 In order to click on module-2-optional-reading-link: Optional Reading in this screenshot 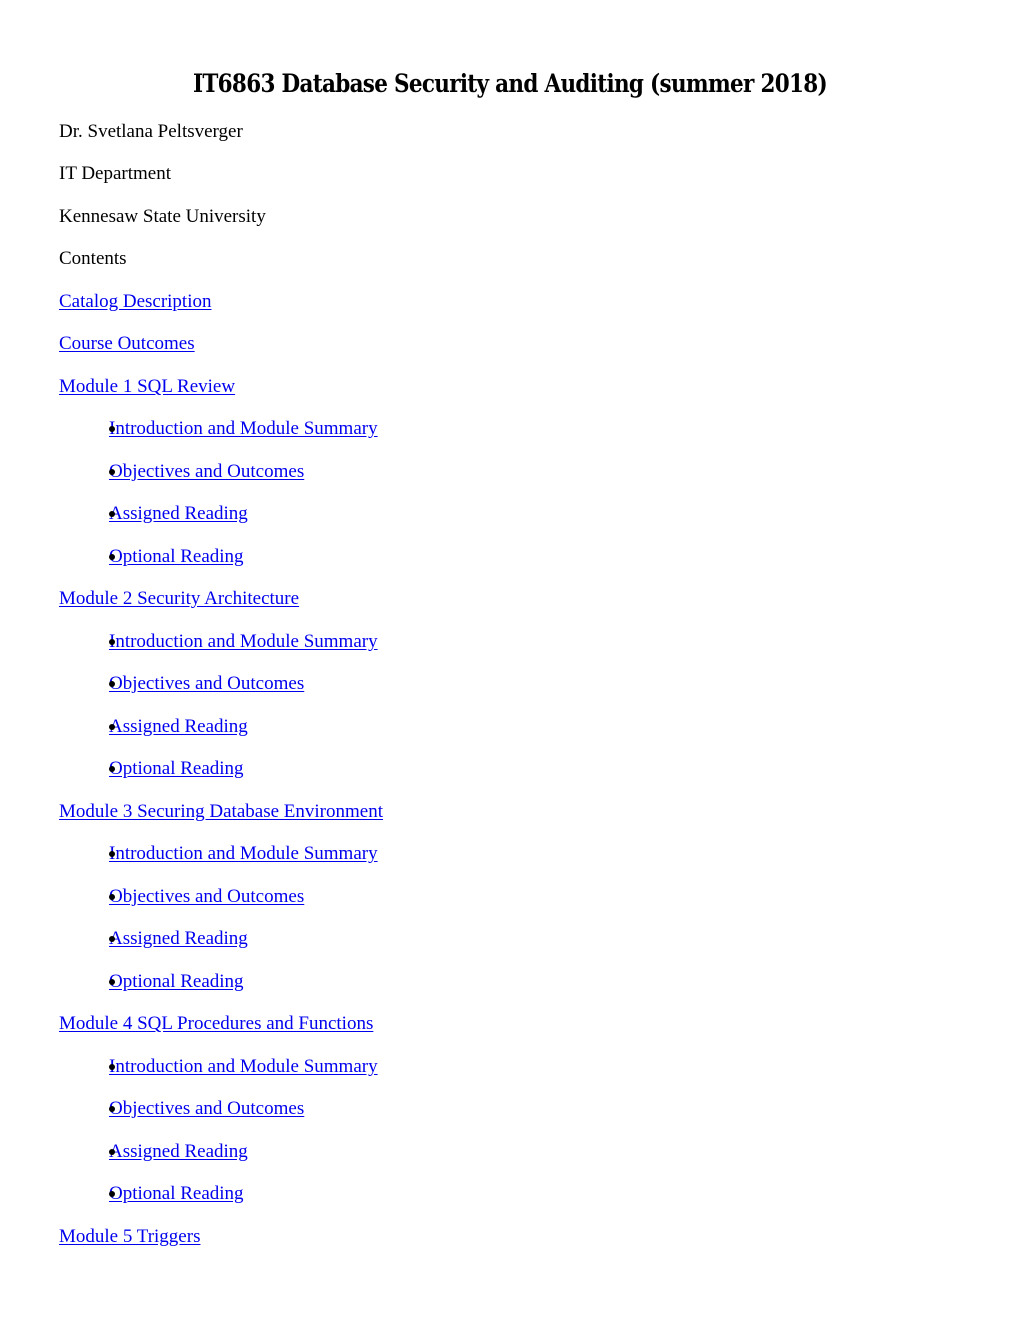, I will do `click(176, 768)`.